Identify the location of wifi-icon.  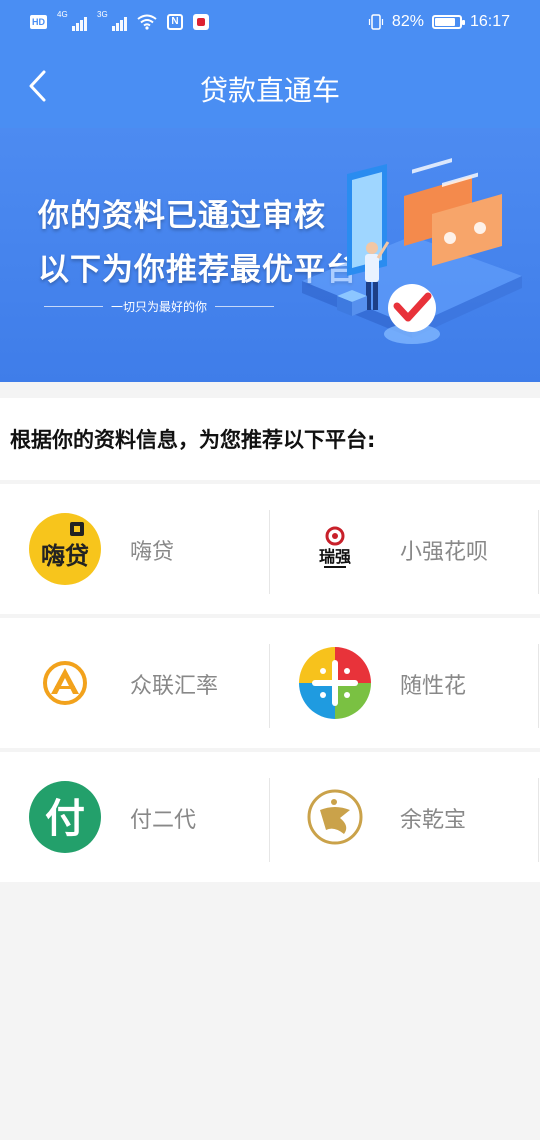
(147, 22).